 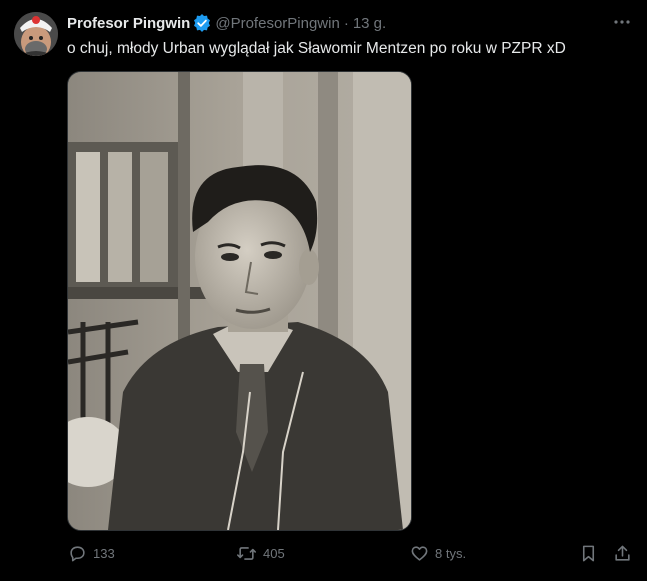 I want to click on share-icon, so click(x=622, y=553).